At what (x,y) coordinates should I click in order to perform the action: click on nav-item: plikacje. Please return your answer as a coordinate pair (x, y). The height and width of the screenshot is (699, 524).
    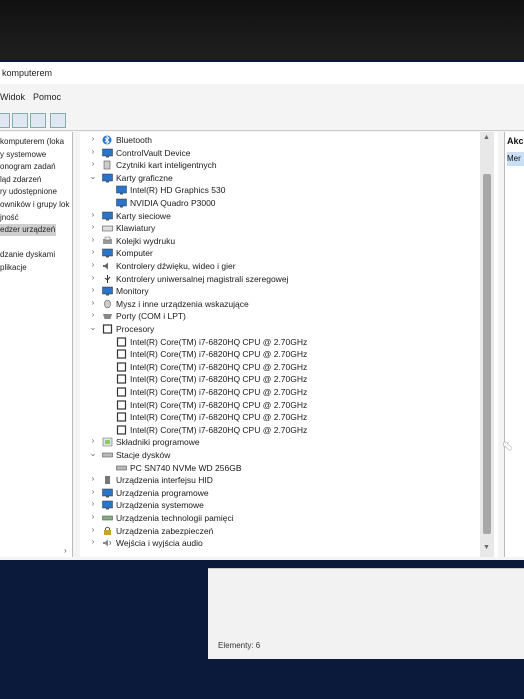
    Looking at the image, I should click on (13, 268).